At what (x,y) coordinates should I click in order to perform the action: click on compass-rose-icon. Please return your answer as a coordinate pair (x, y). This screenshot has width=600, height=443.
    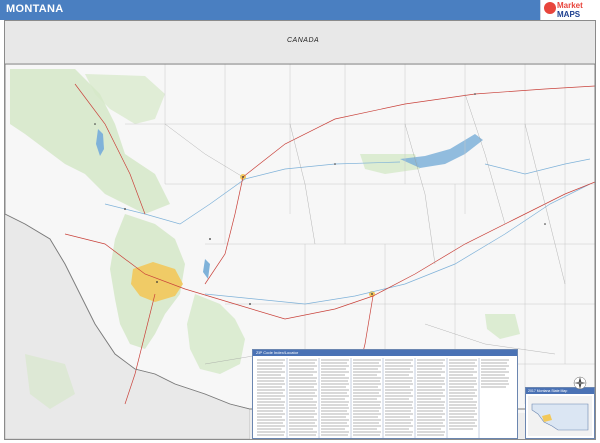
    Looking at the image, I should click on (580, 383).